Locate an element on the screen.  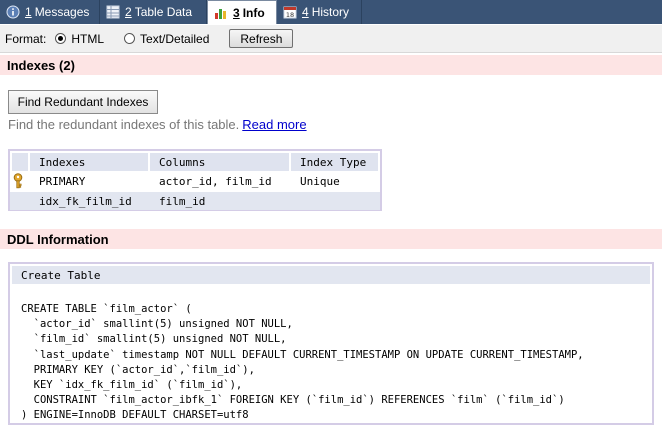
info-icon is located at coordinates (13, 12).